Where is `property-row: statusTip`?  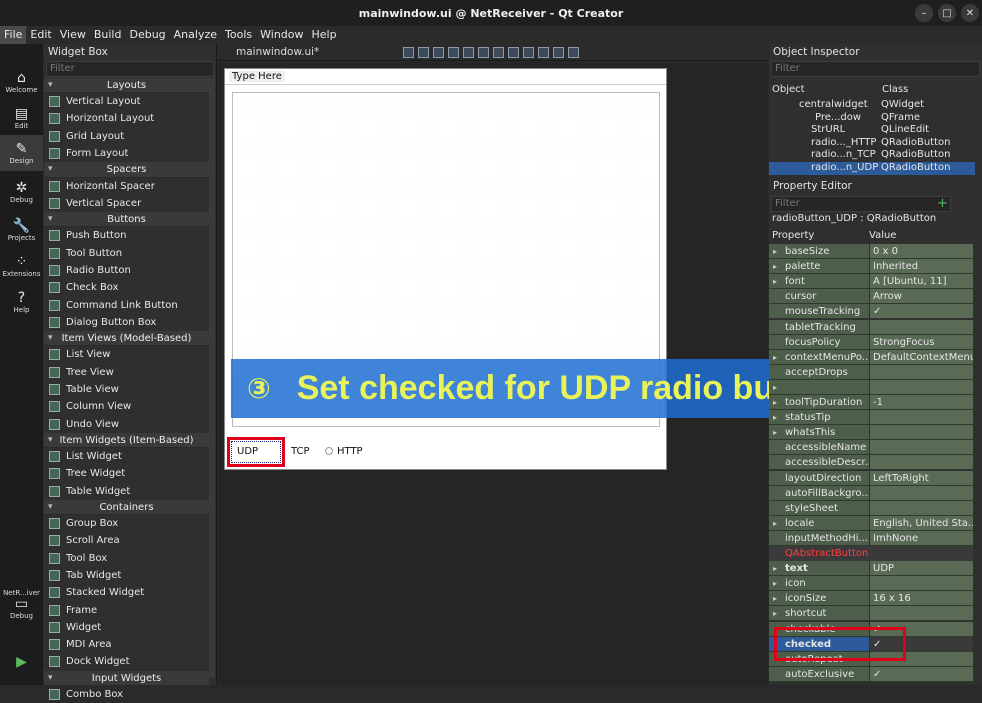
property-row: statusTip is located at coordinates (871, 418).